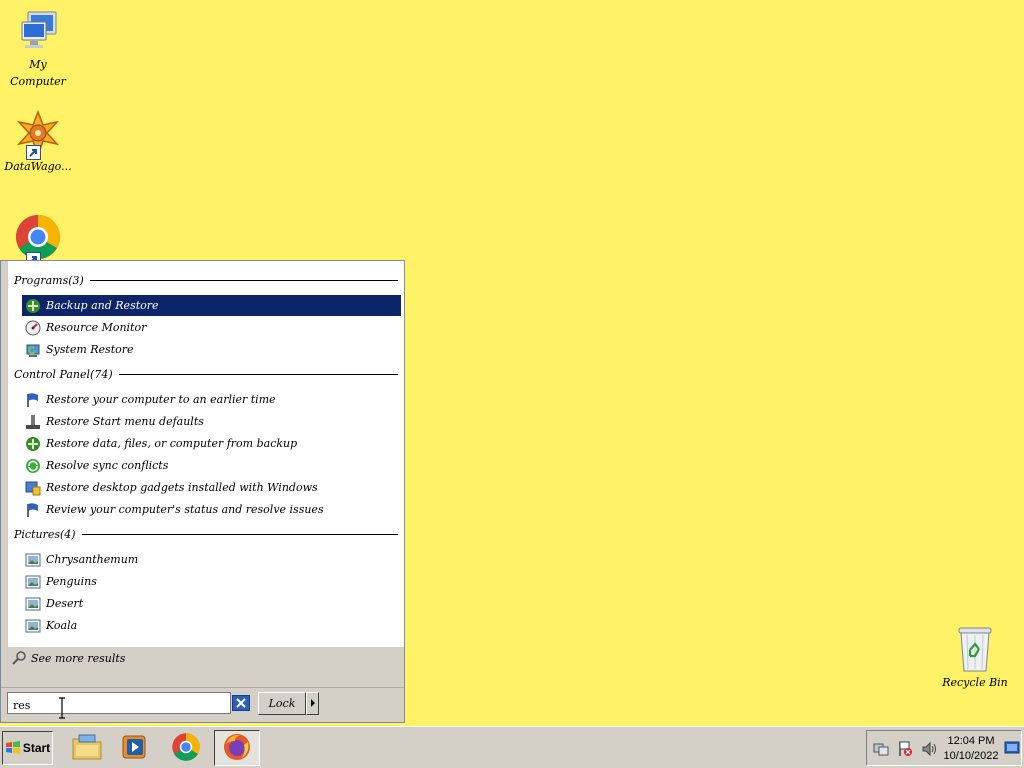 The width and height of the screenshot is (1024, 768). Describe the element at coordinates (944, 748) in the screenshot. I see `notification-area: 12:04 PM 10/10/2022` at that location.